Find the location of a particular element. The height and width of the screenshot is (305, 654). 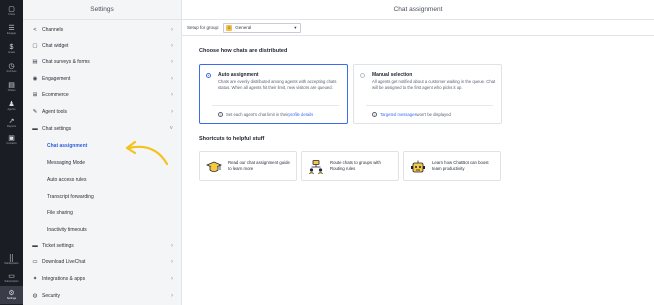

menu-engagement: ◉ Engagement › is located at coordinates (102, 79).